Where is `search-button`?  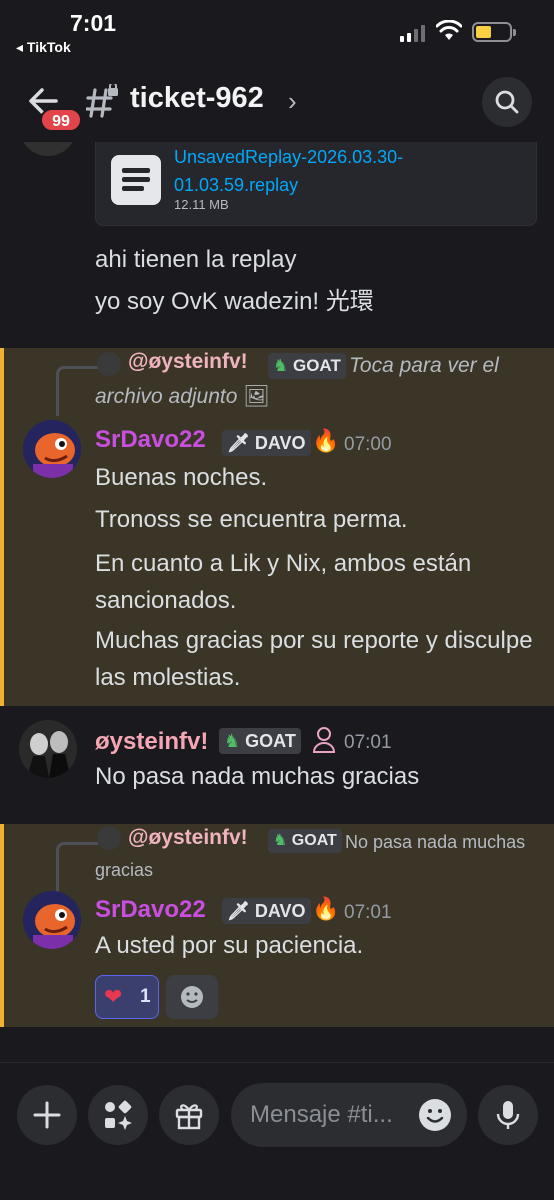 search-button is located at coordinates (507, 102).